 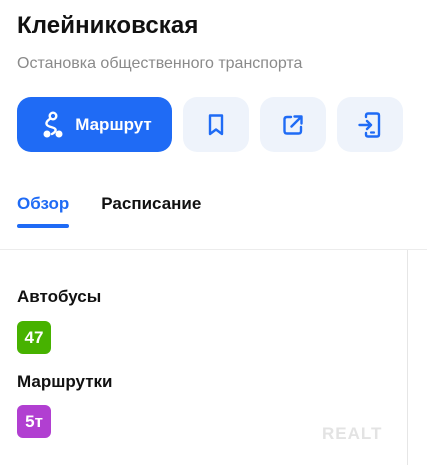 I want to click on route-button: Маршрут, so click(x=94, y=124).